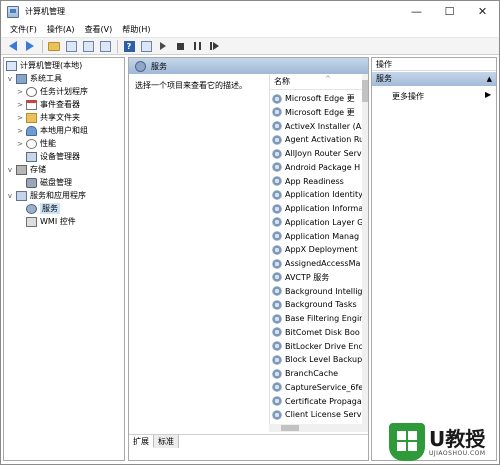 This screenshot has width=500, height=465. What do you see at coordinates (44, 65) in the screenshot?
I see `tree-item-computer-management: 计算机管理(本地)` at bounding box center [44, 65].